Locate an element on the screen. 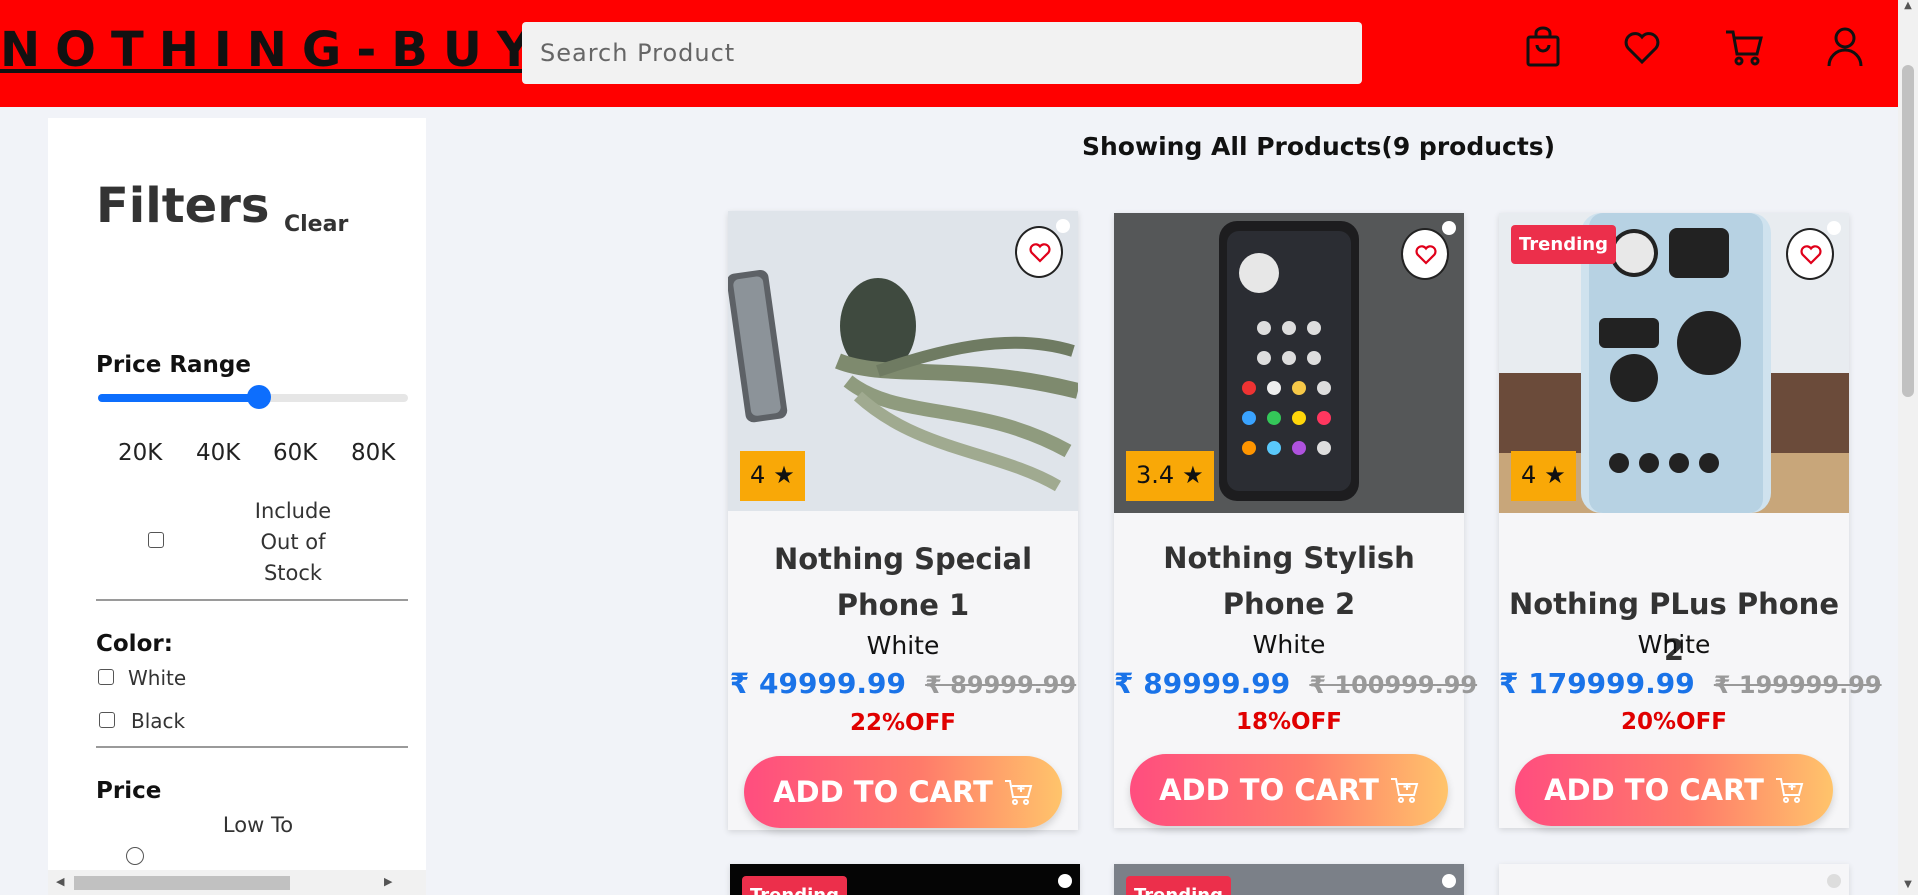 The image size is (1918, 895). price-range-slider-thumb is located at coordinates (259, 397).